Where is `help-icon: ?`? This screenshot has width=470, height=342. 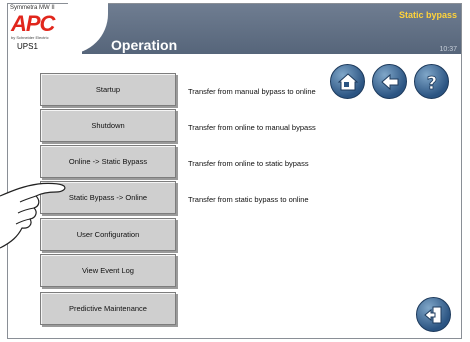 help-icon: ? is located at coordinates (431, 82).